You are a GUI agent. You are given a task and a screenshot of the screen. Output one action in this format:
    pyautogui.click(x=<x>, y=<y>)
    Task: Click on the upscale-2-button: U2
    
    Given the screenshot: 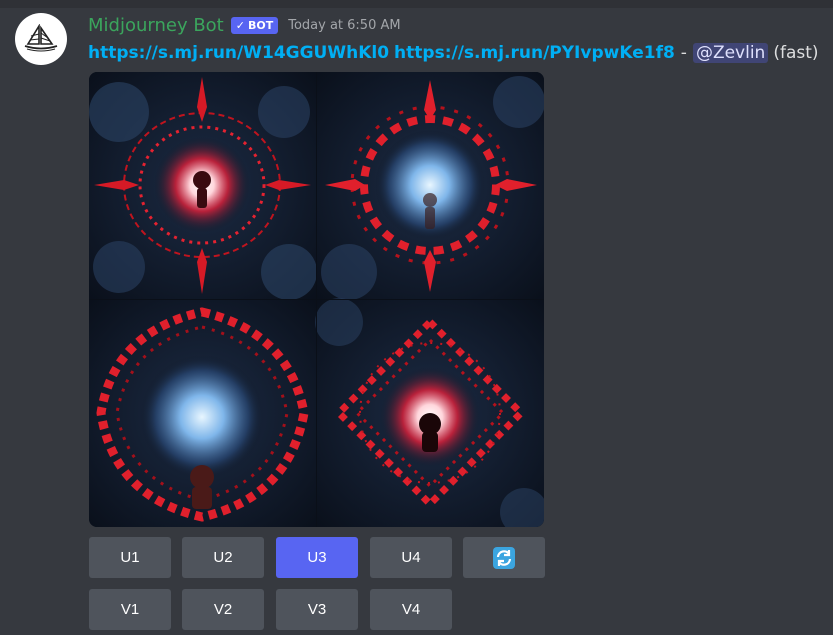 What is the action you would take?
    pyautogui.click(x=223, y=557)
    